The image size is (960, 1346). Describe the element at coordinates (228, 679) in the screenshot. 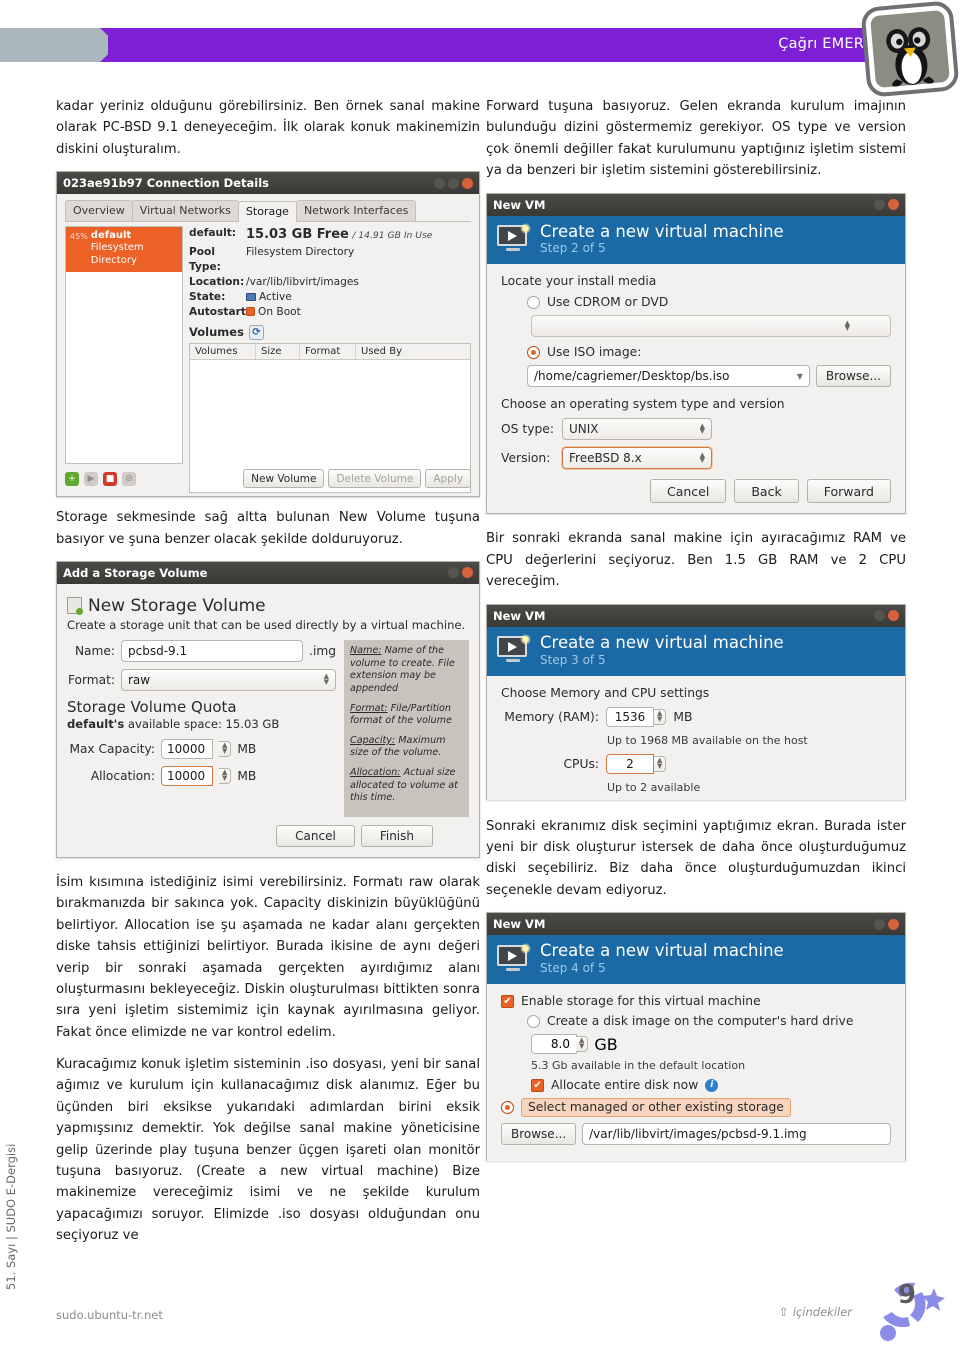

I see `volume-format-select: raw ▲ ▼` at that location.